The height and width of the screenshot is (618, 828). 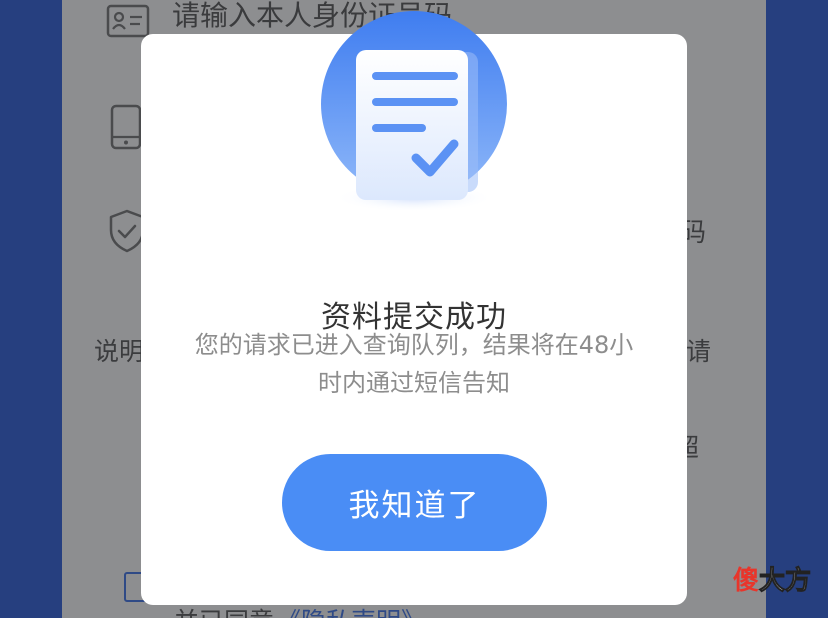 I want to click on note-label: 说明, so click(x=119, y=351).